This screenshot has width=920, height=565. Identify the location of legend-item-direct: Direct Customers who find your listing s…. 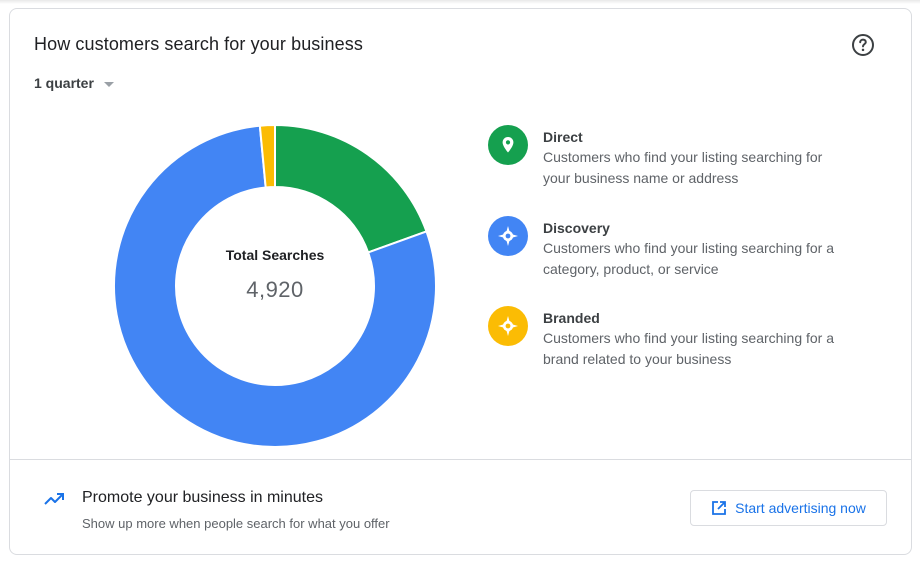
(655, 156).